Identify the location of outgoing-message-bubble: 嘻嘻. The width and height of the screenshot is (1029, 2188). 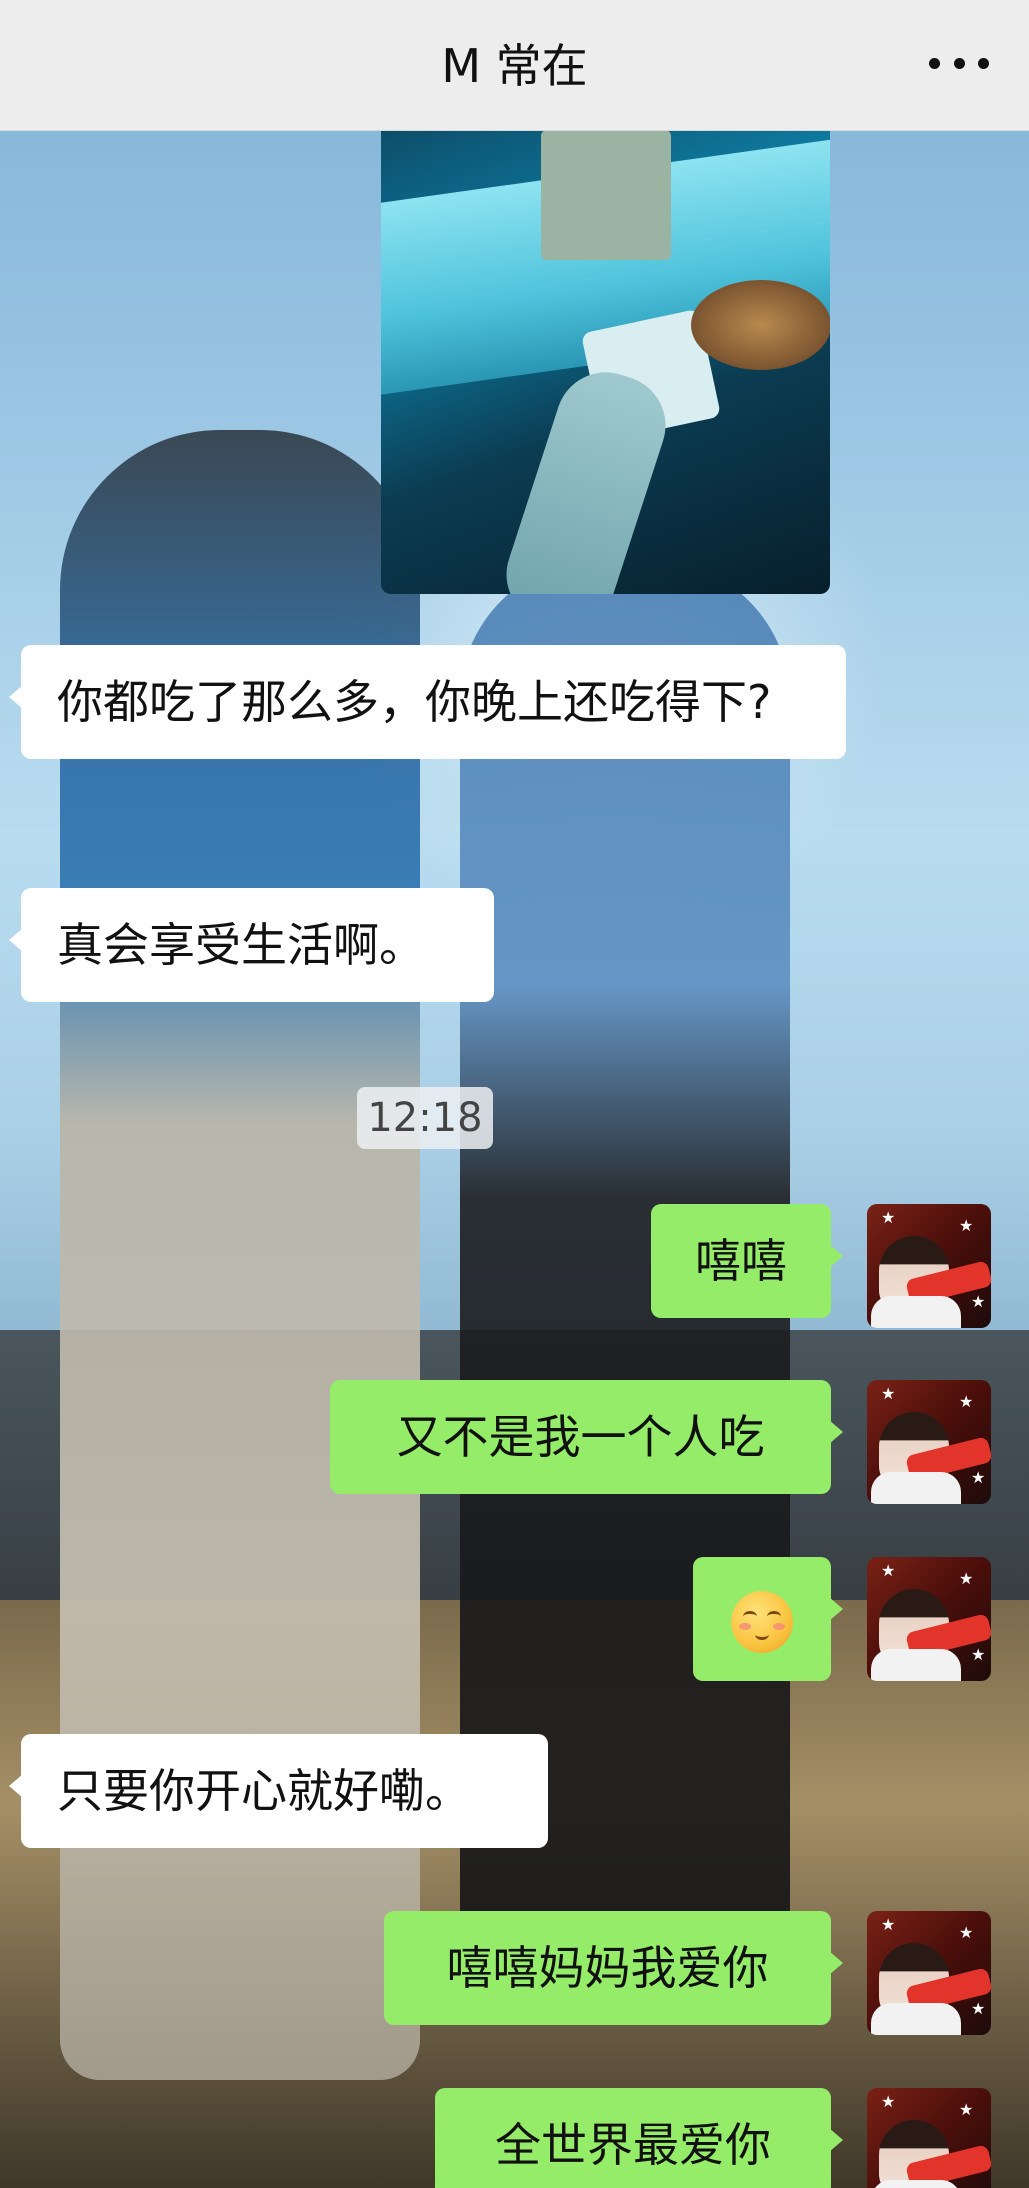
(747, 1261).